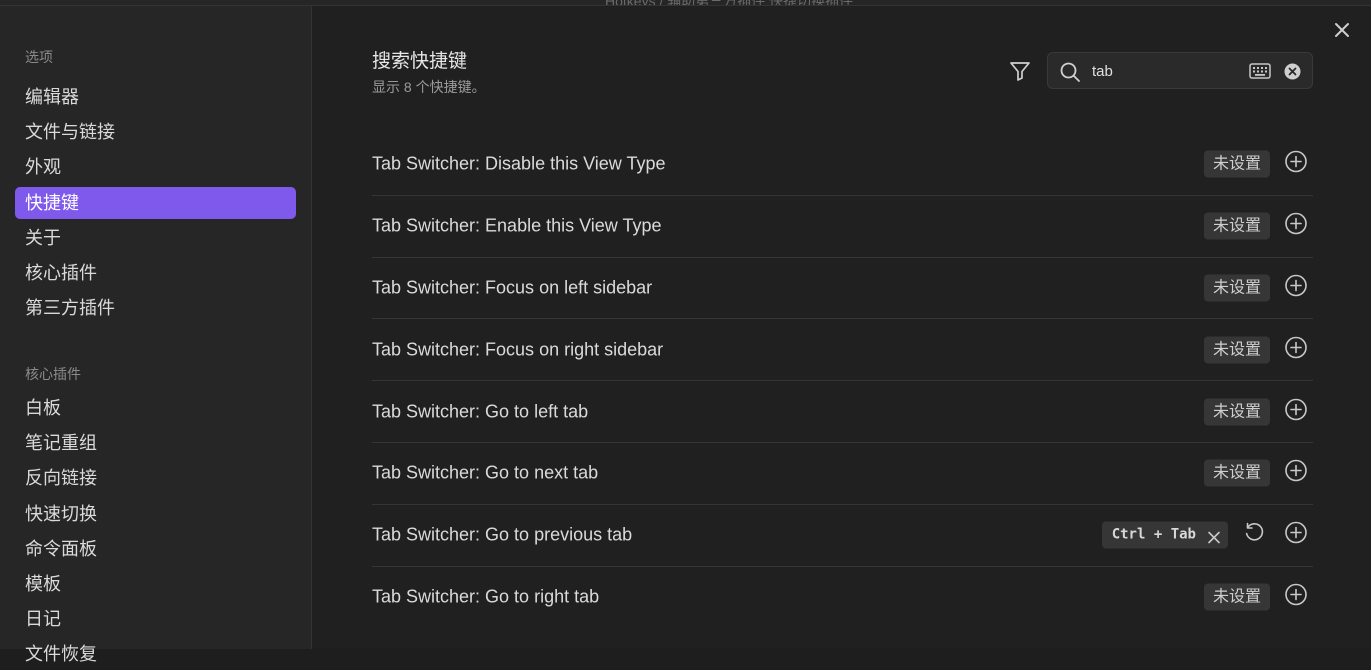  What do you see at coordinates (429, 87) in the screenshot?
I see `hotkey-count: 显示 8 个快捷键。` at bounding box center [429, 87].